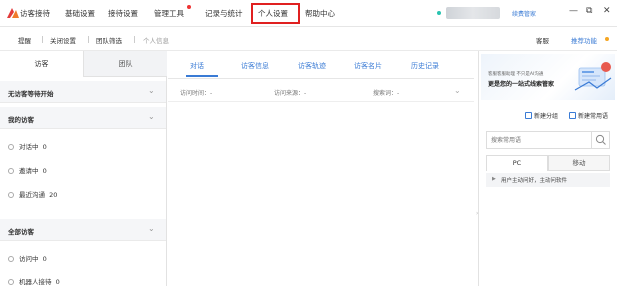 The width and height of the screenshot is (617, 286). Describe the element at coordinates (548, 77) in the screenshot. I see `promo-banner: 客服客服助理 不只是AI沟通 更是您的一站式线索管家` at that location.